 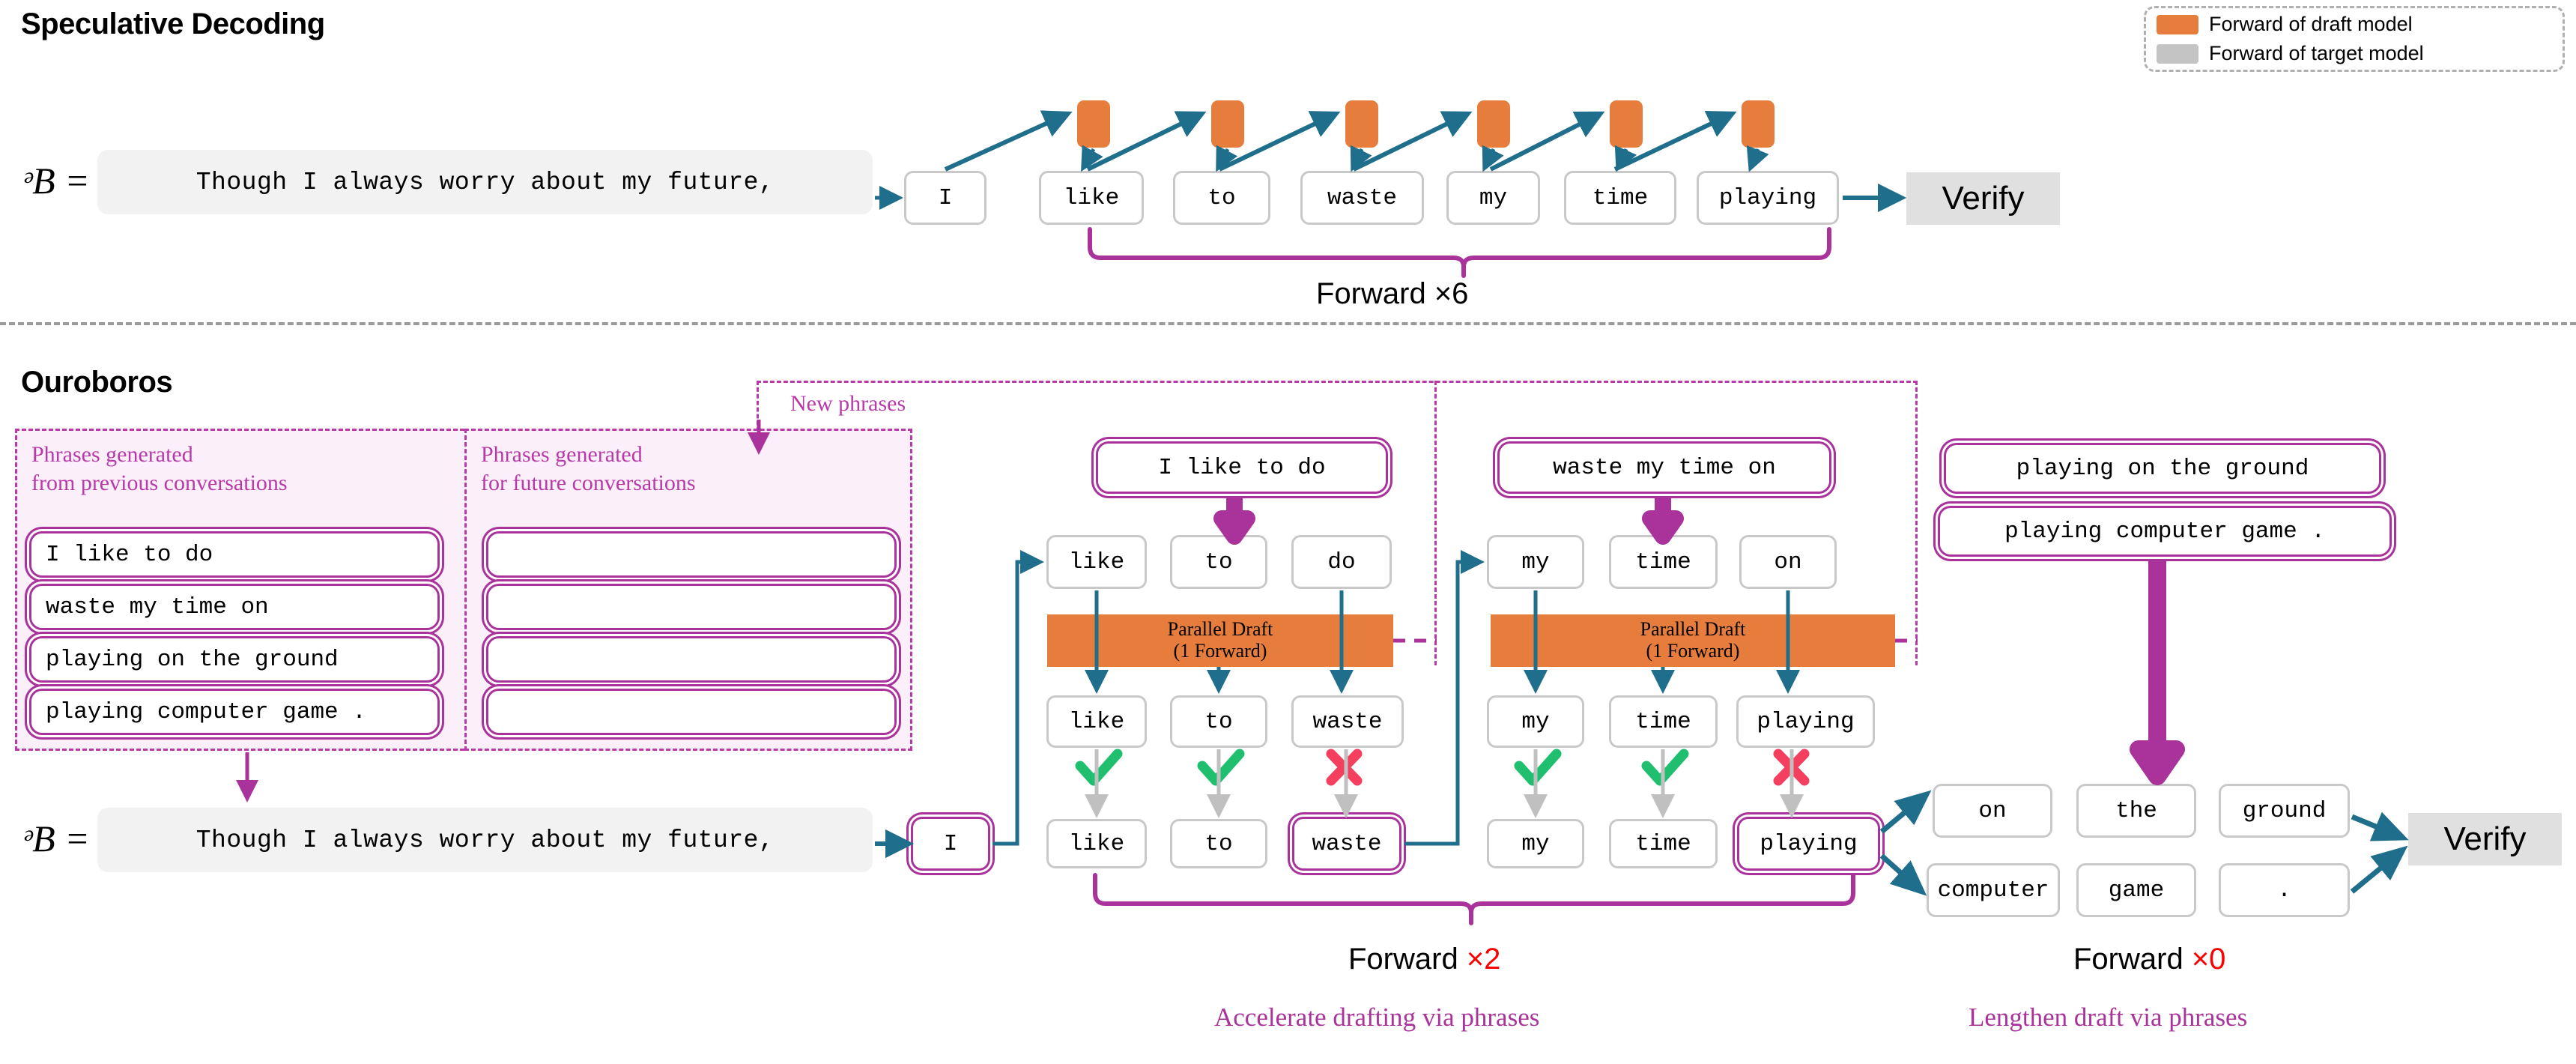 I want to click on new-phrases-label: New phrases, so click(x=848, y=403).